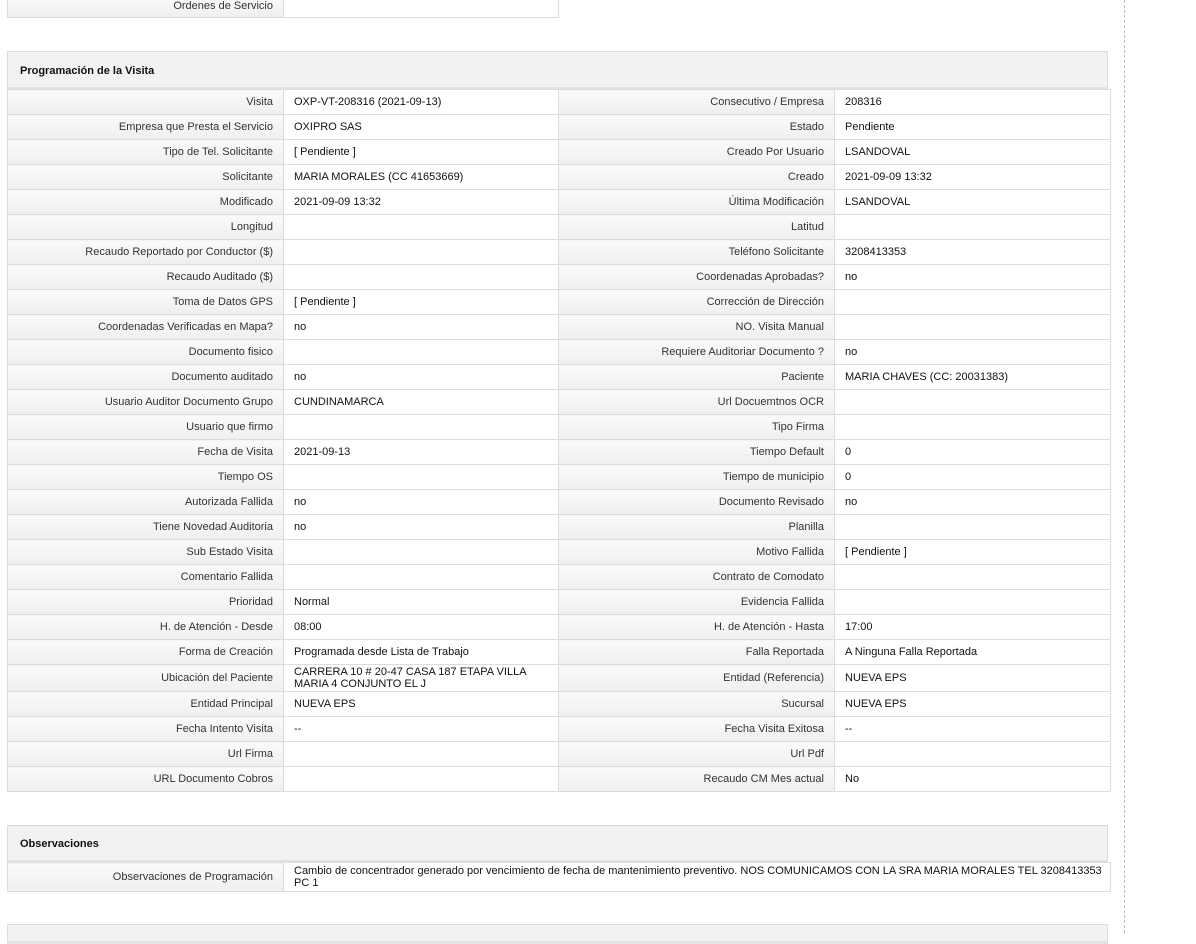  I want to click on field-label: Requiere Auditoriar Documento ?, so click(696, 352).